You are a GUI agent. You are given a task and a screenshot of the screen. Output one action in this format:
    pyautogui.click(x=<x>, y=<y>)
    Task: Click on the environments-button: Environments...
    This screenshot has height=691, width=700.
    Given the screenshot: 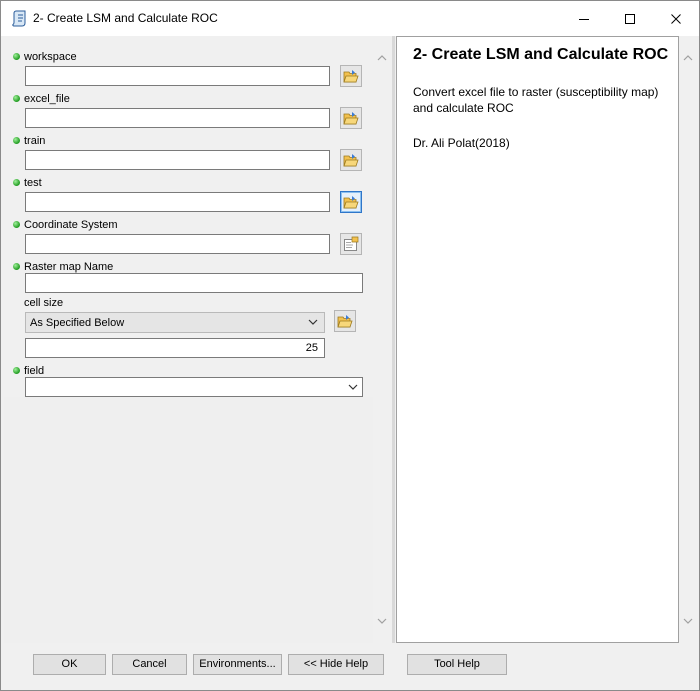 What is the action you would take?
    pyautogui.click(x=237, y=664)
    